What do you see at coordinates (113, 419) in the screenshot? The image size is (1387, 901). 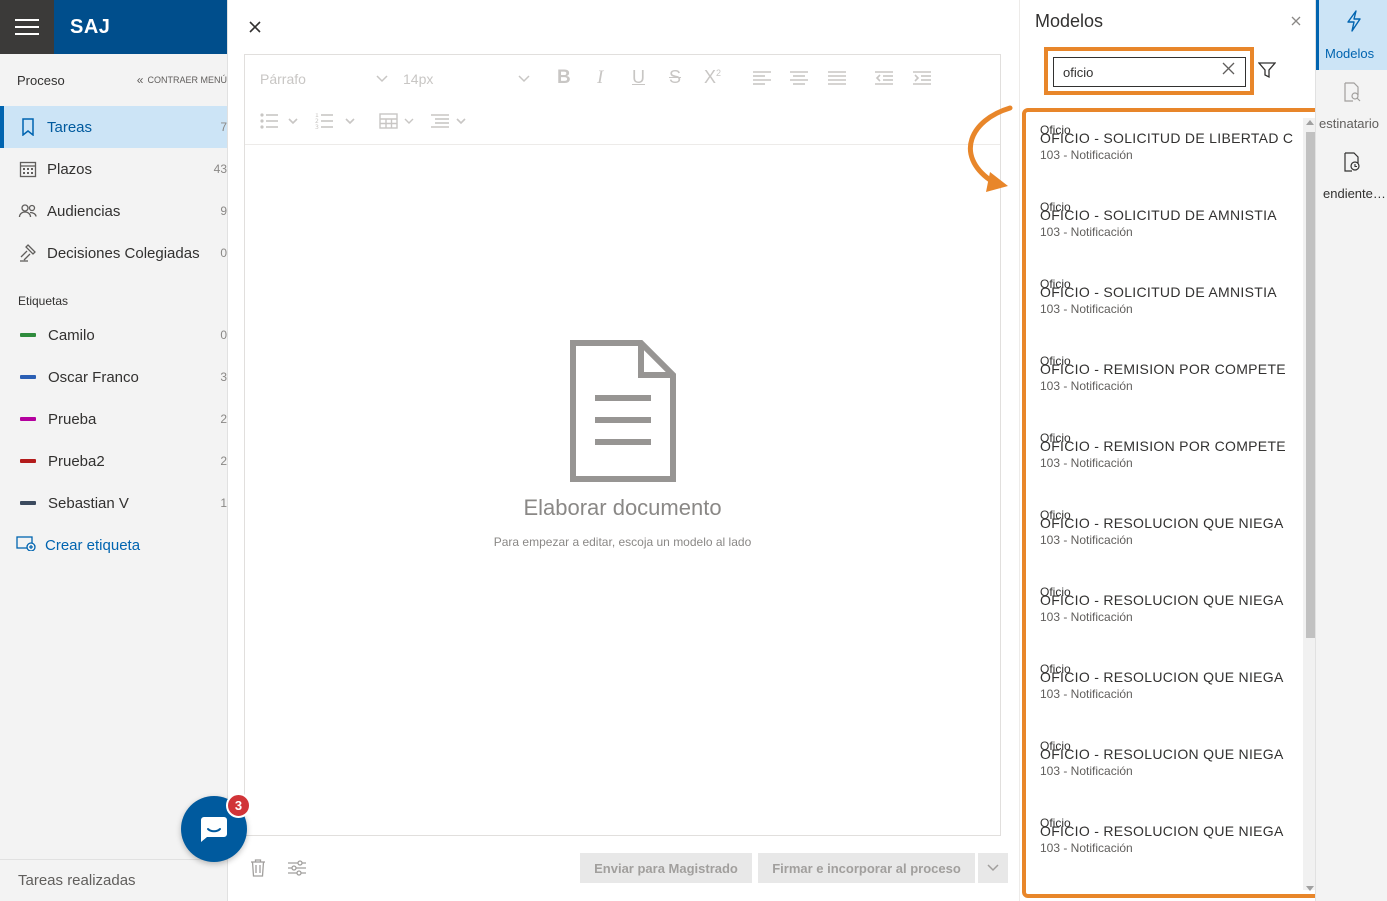 I see `tag-item-prueba: Prueba 2` at bounding box center [113, 419].